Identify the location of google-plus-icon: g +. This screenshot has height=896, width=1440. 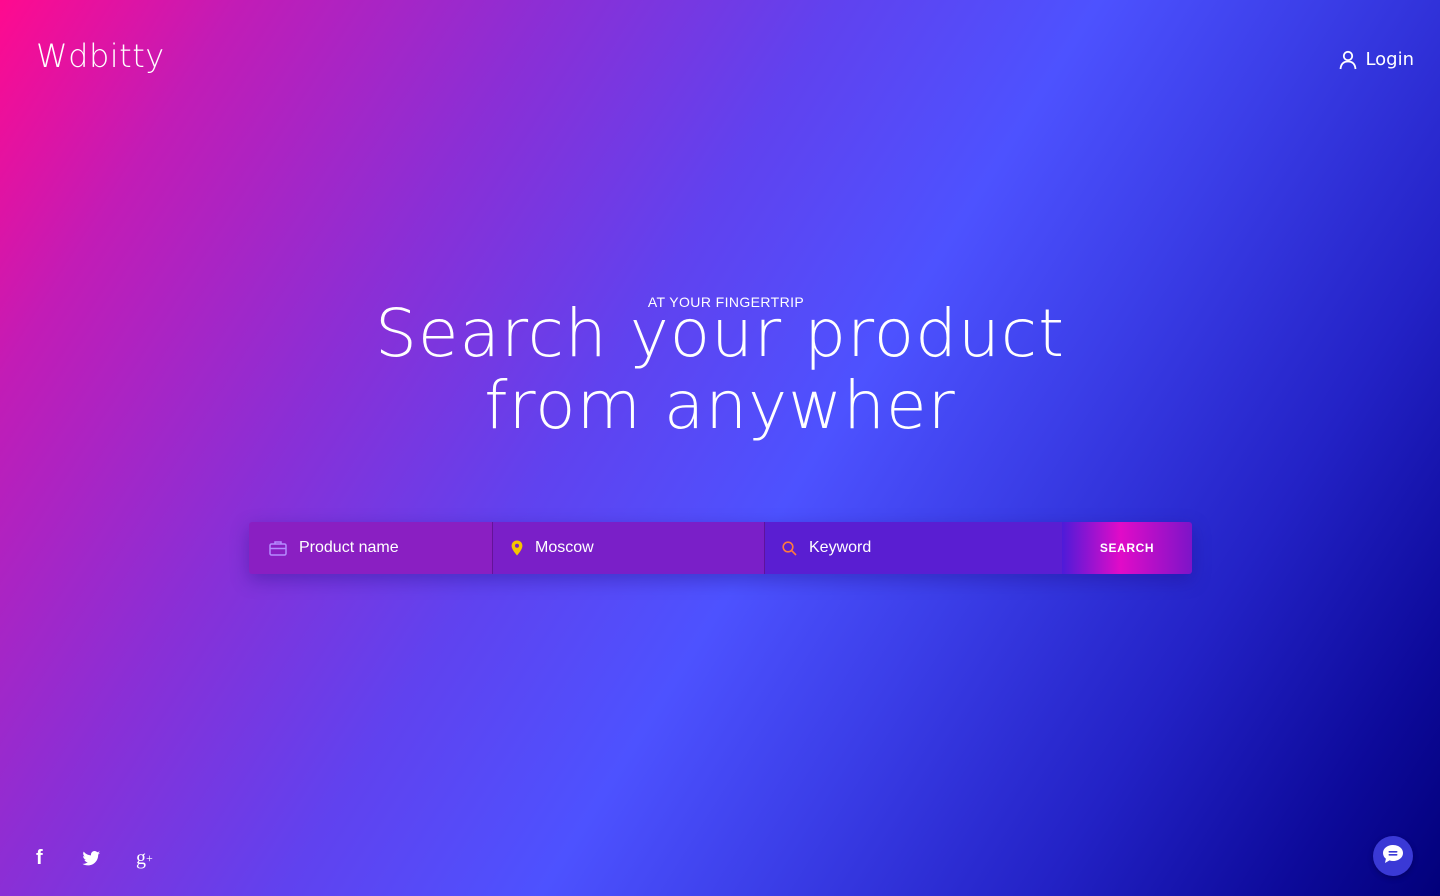
(159, 858).